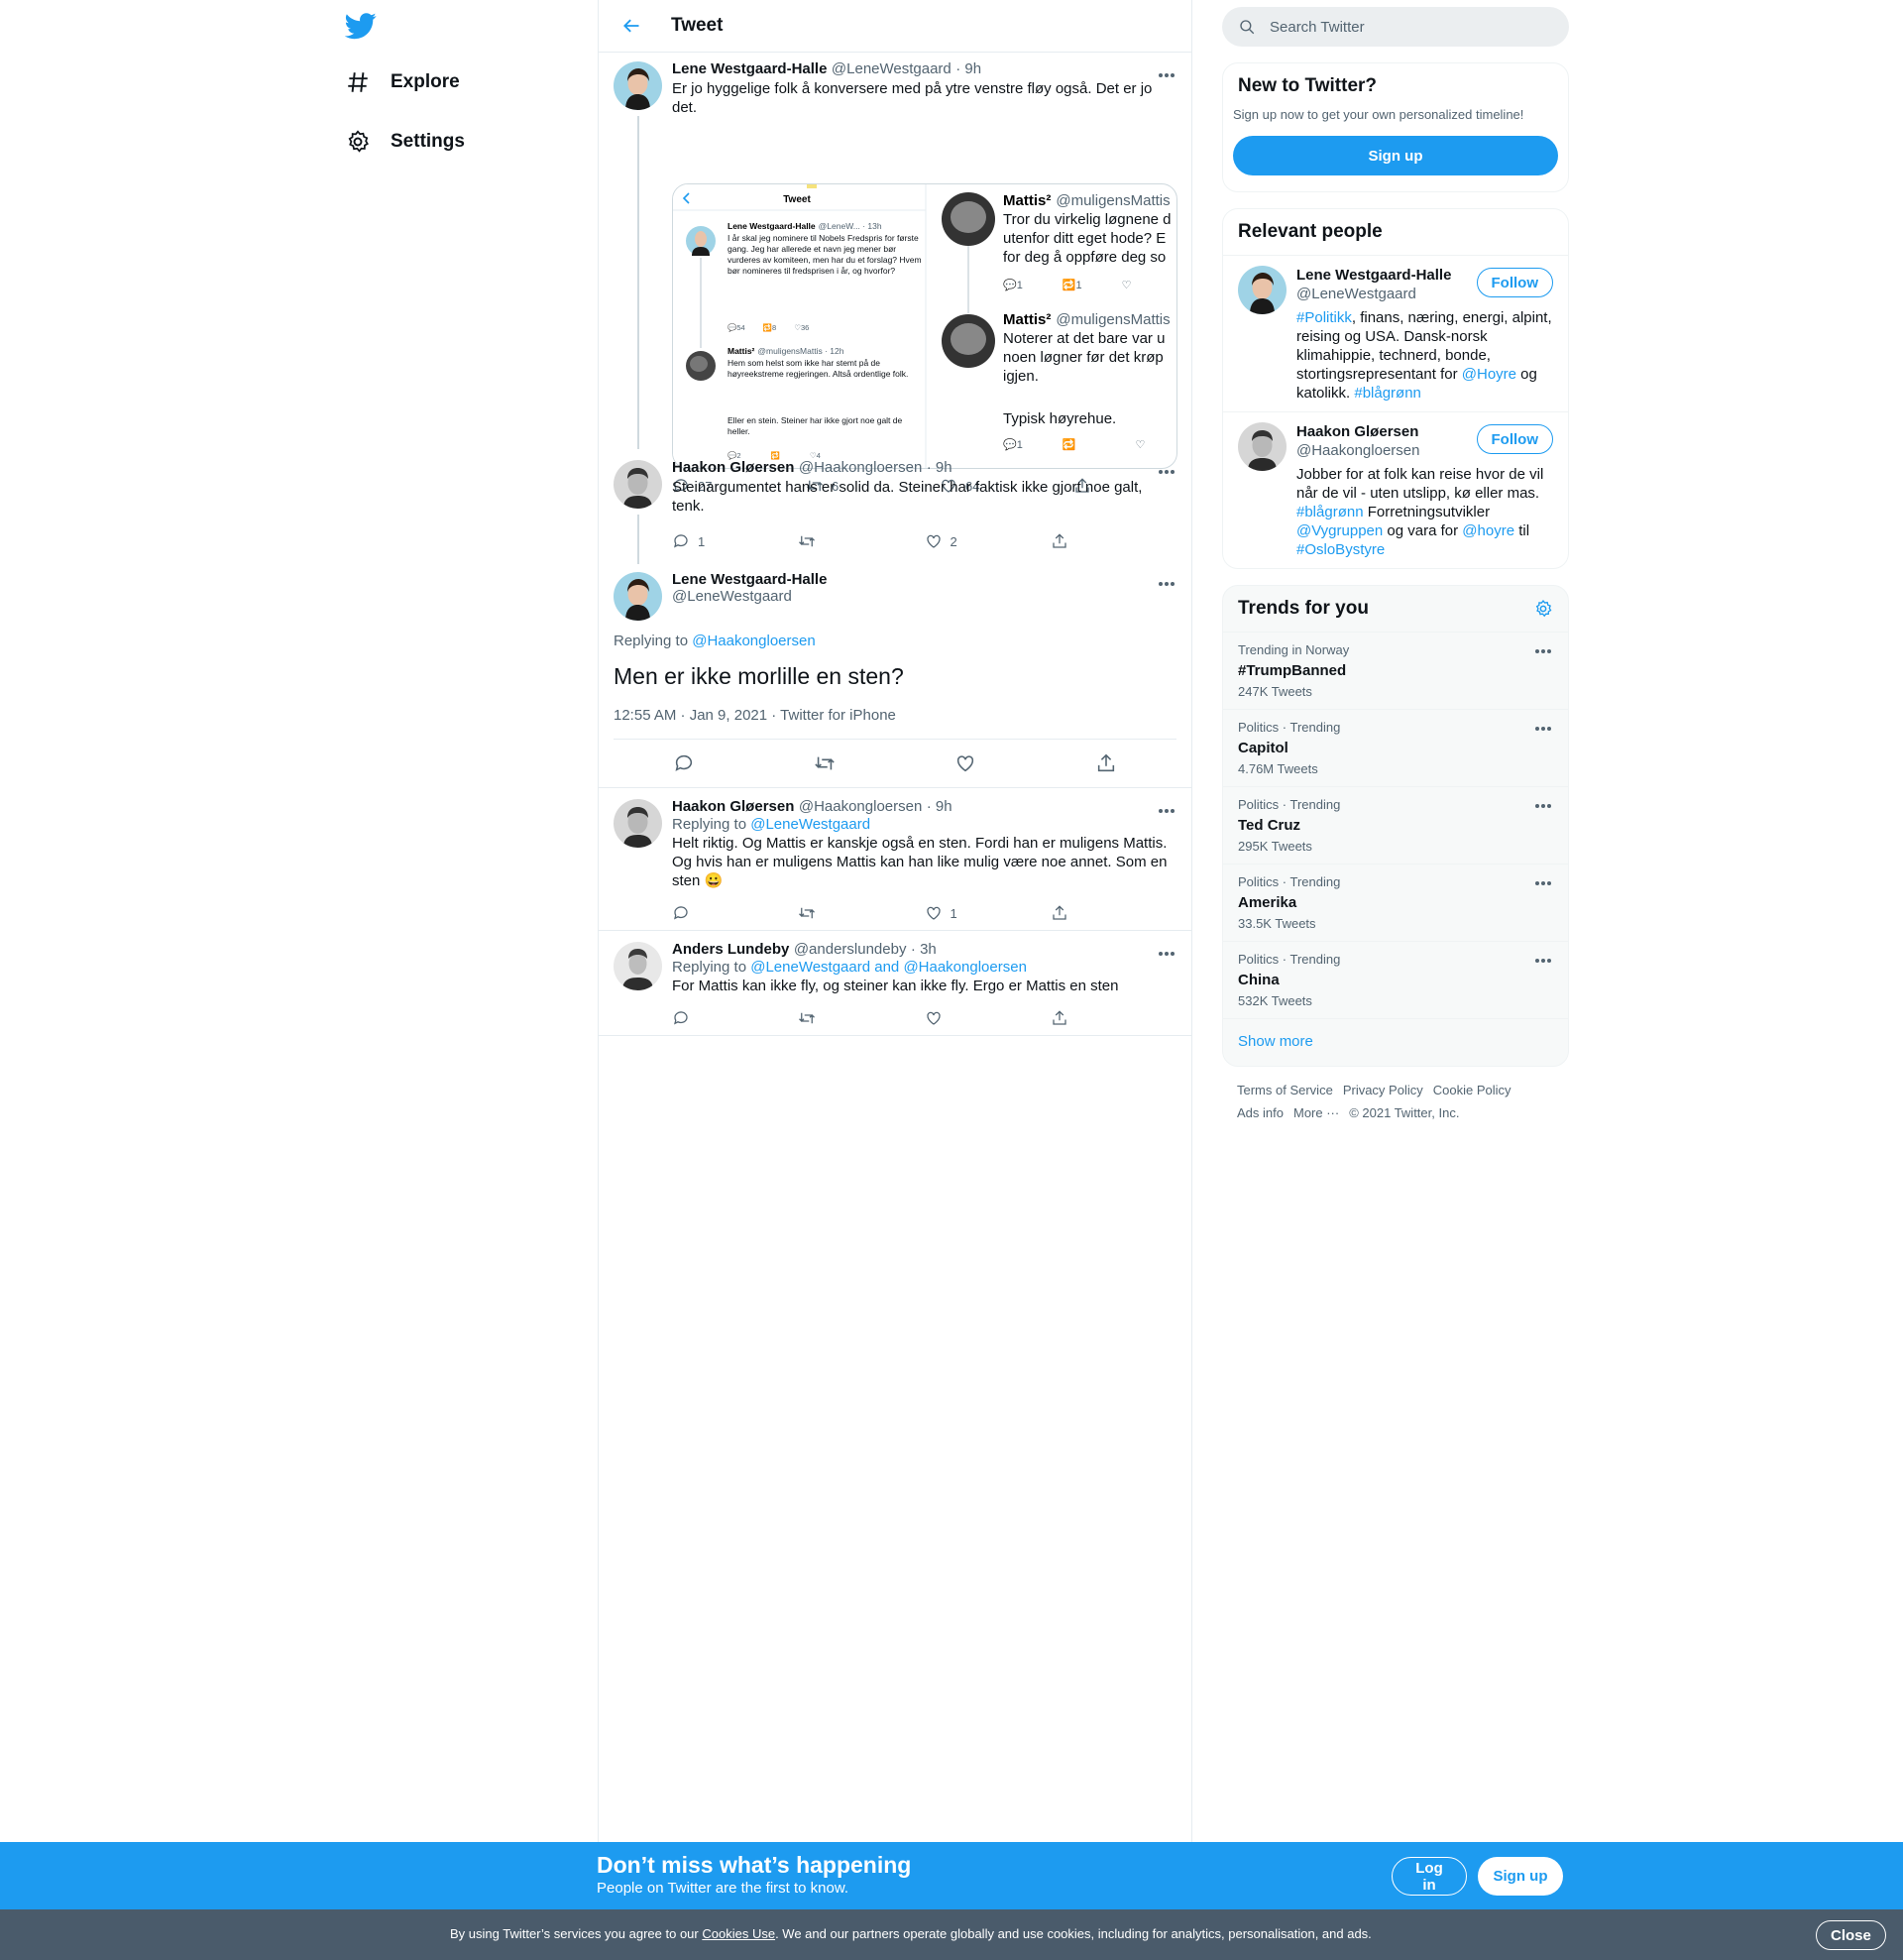 Image resolution: width=1903 pixels, height=1960 pixels. What do you see at coordinates (1395, 979) in the screenshot?
I see `trend-item: Politics · Trending China 532K Tweets` at bounding box center [1395, 979].